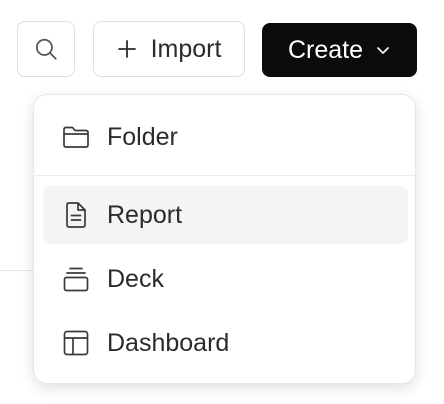 Image resolution: width=444 pixels, height=404 pixels. I want to click on dashboard-icon, so click(76, 343).